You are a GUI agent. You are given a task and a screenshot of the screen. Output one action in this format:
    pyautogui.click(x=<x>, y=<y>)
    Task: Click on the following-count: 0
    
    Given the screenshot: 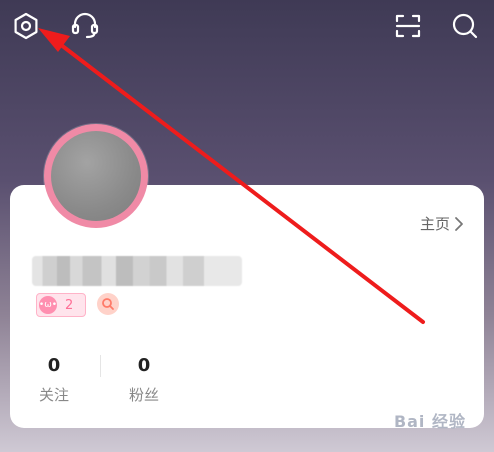 What is the action you would take?
    pyautogui.click(x=54, y=365)
    